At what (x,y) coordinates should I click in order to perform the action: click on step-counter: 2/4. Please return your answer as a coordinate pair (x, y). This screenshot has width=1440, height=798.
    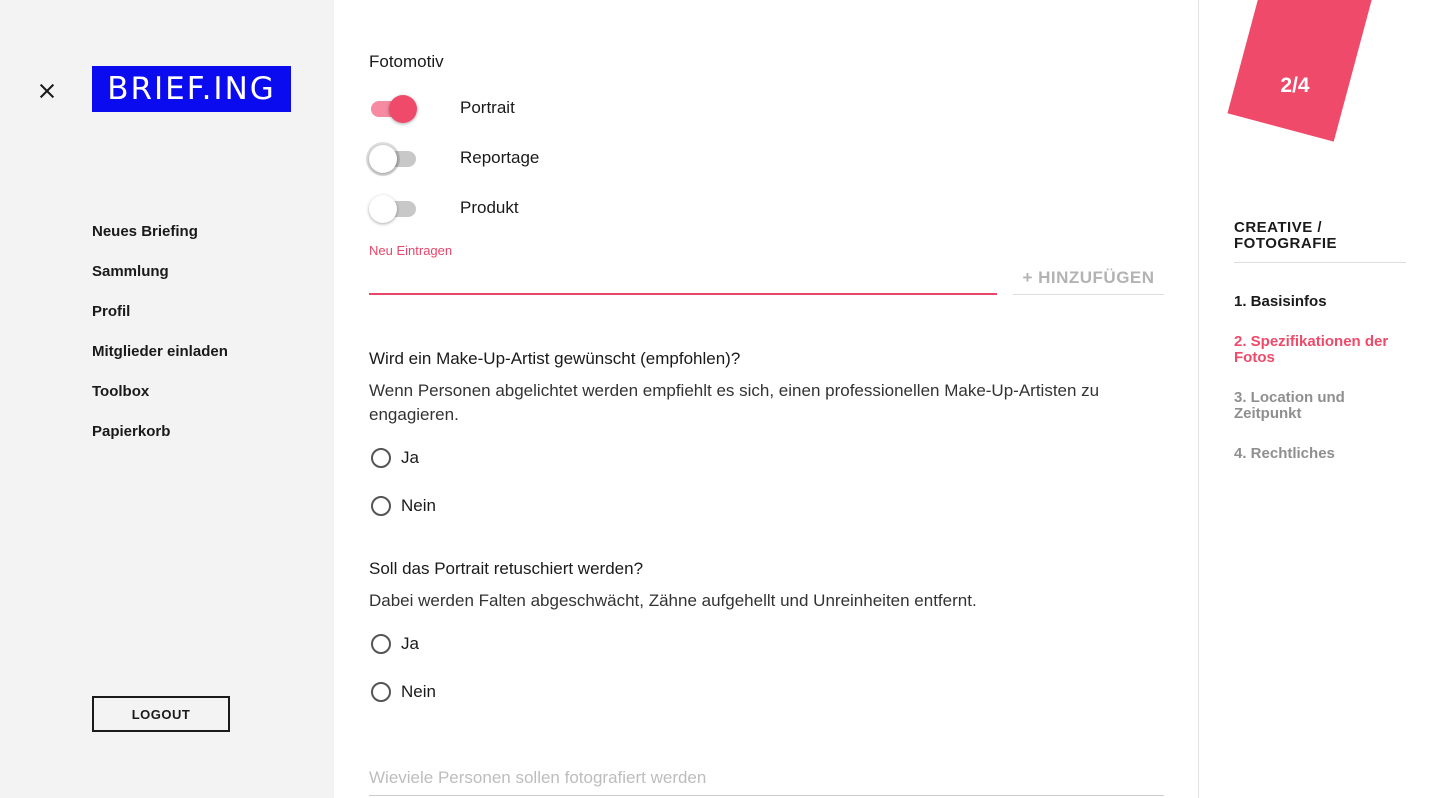
    Looking at the image, I should click on (1295, 85).